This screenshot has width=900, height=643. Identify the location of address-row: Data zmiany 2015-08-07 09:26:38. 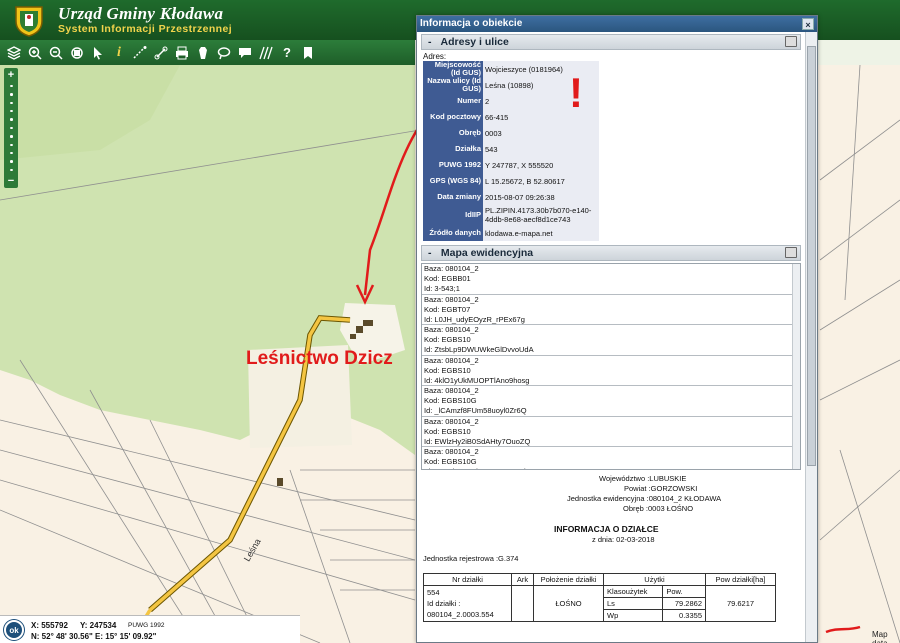
(511, 197).